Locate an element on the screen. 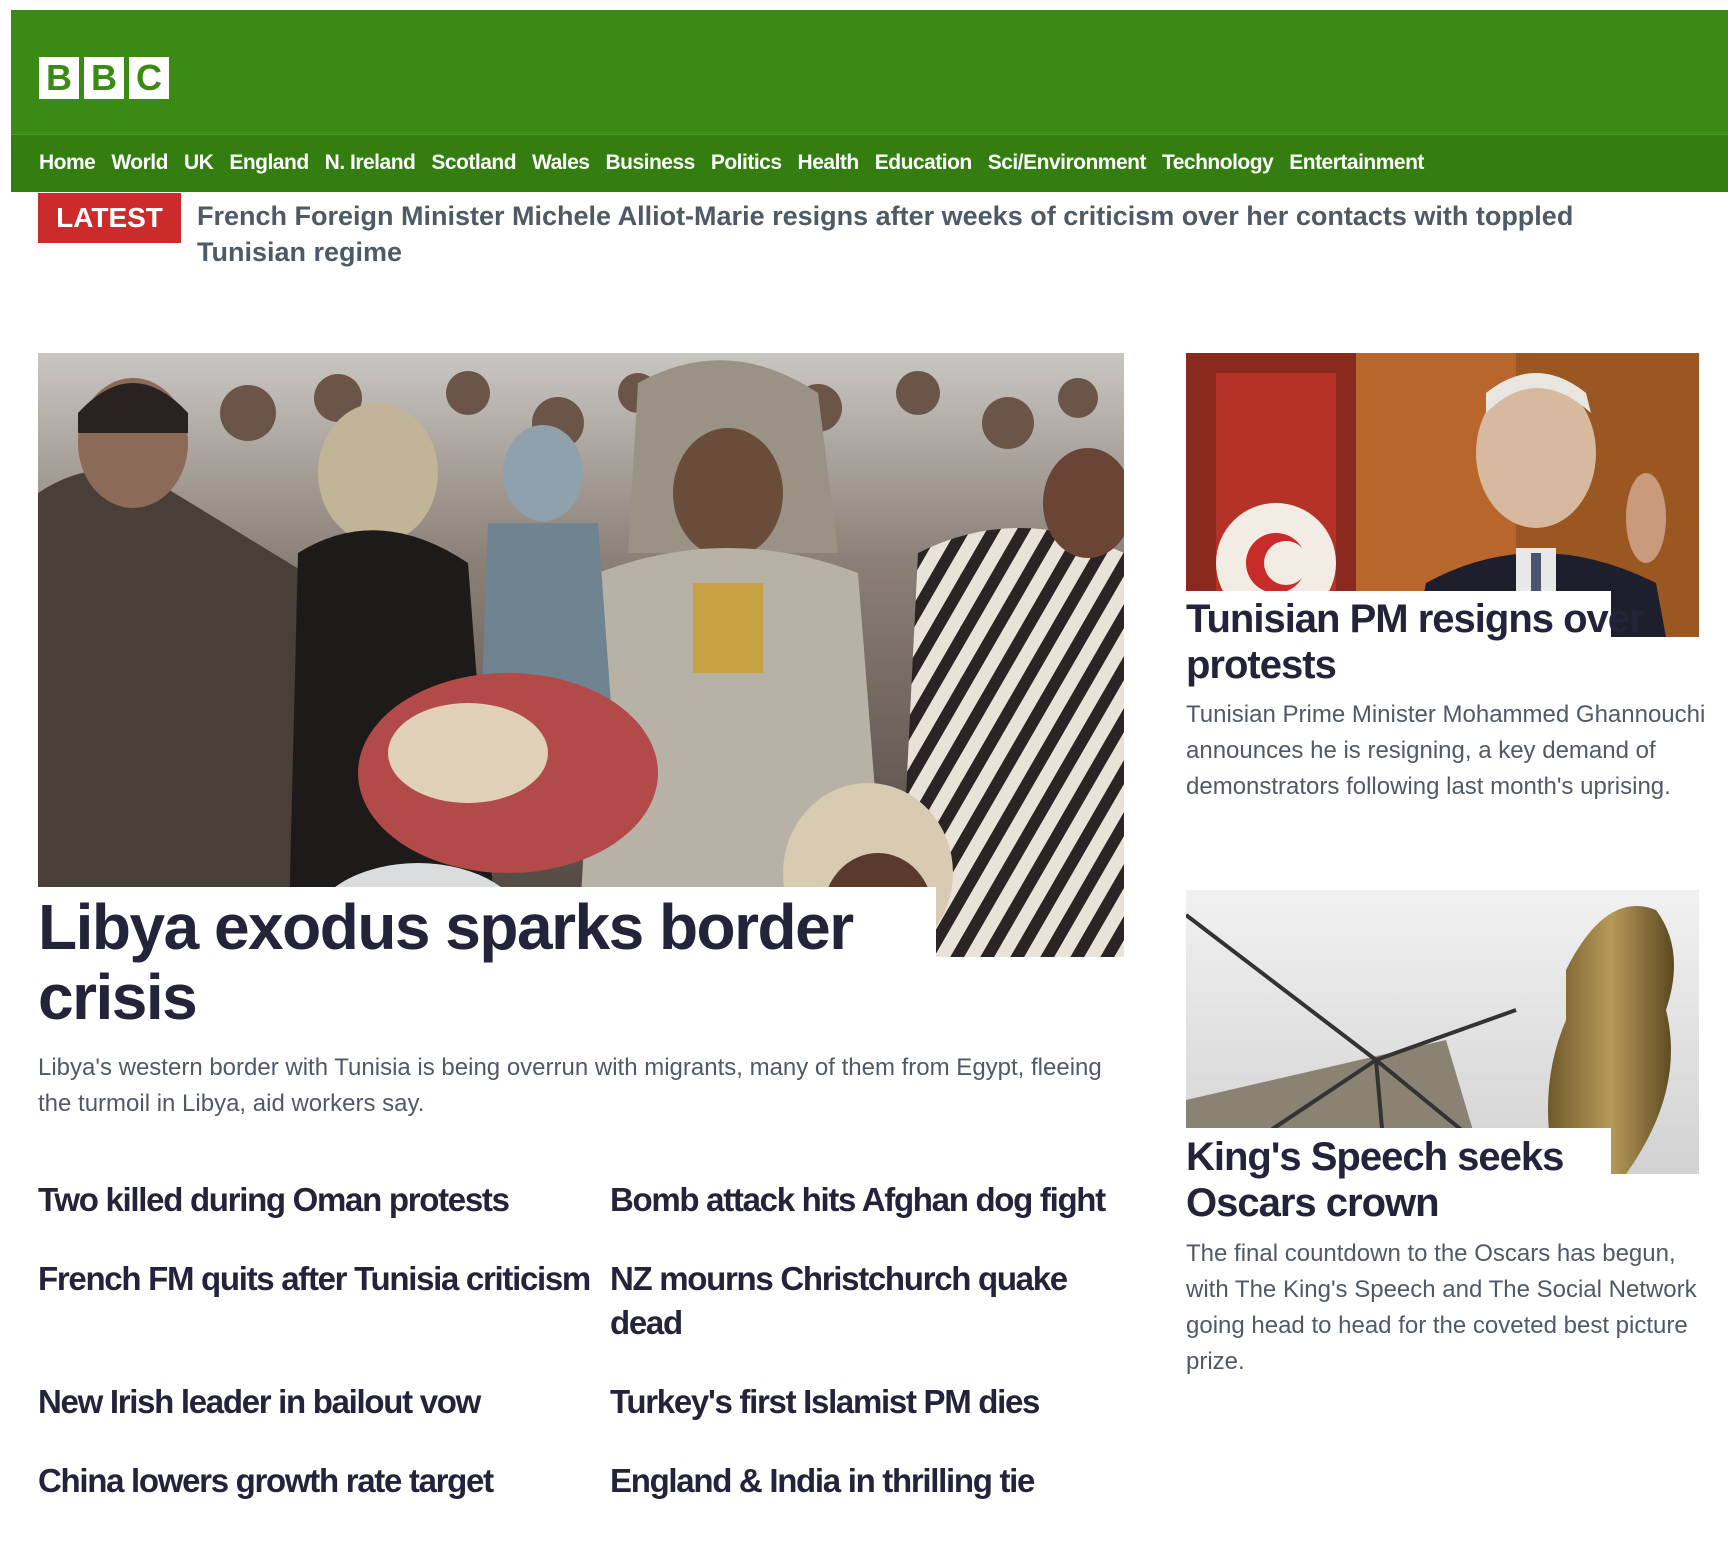  main-story-title: Libya exodus sparks border crisis is located at coordinates (478, 962).